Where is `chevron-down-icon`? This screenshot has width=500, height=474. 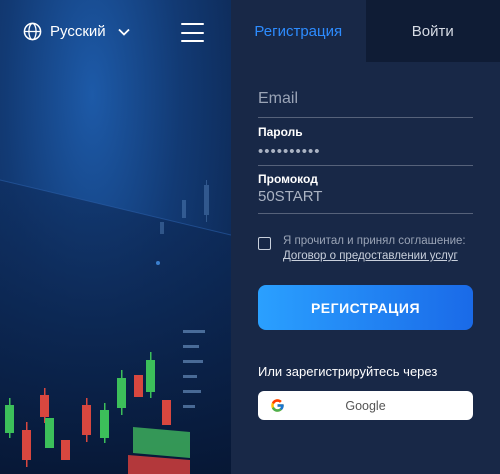
chevron-down-icon is located at coordinates (124, 32).